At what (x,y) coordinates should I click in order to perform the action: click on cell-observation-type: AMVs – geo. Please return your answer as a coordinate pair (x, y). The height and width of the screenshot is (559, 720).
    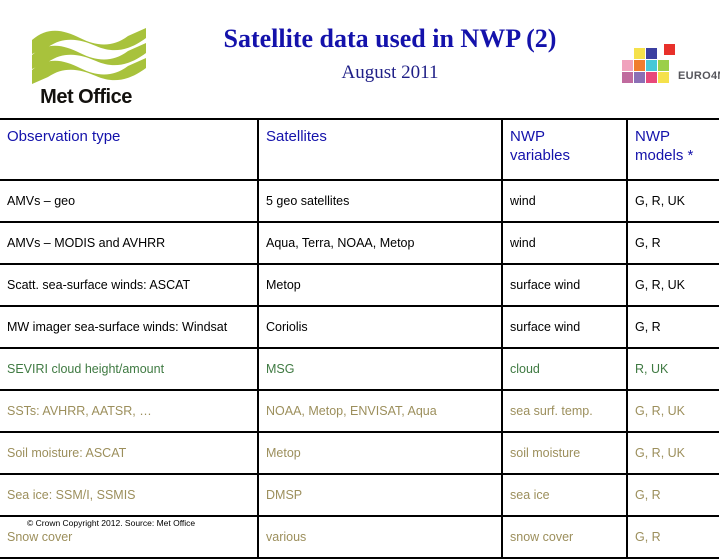
    Looking at the image, I should click on (129, 201).